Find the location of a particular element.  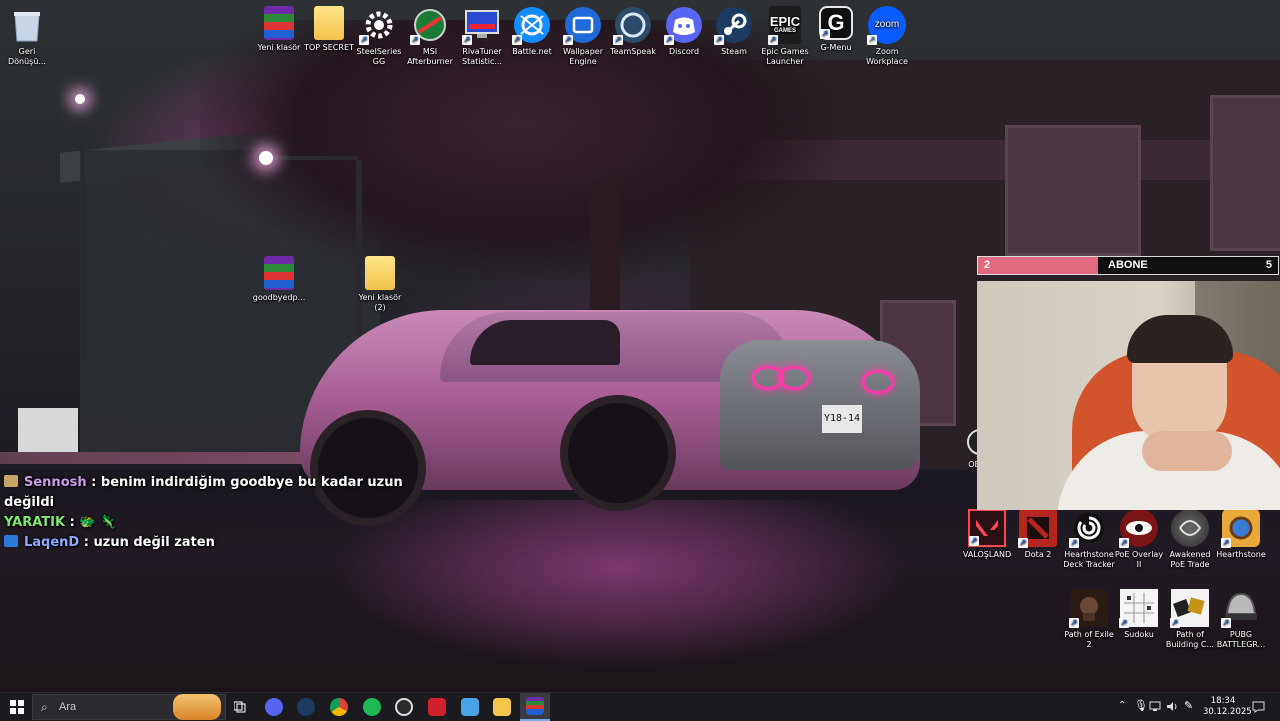

desktop-shortcut-msi-afterburner: ↗ MSI Afterburner is located at coordinates (430, 36).